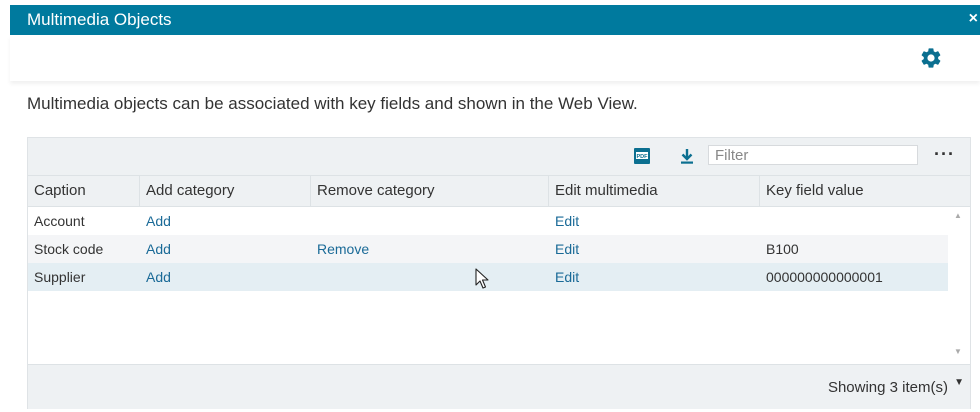 The height and width of the screenshot is (412, 980). I want to click on column-header-key-field-value: Key field value, so click(865, 191).